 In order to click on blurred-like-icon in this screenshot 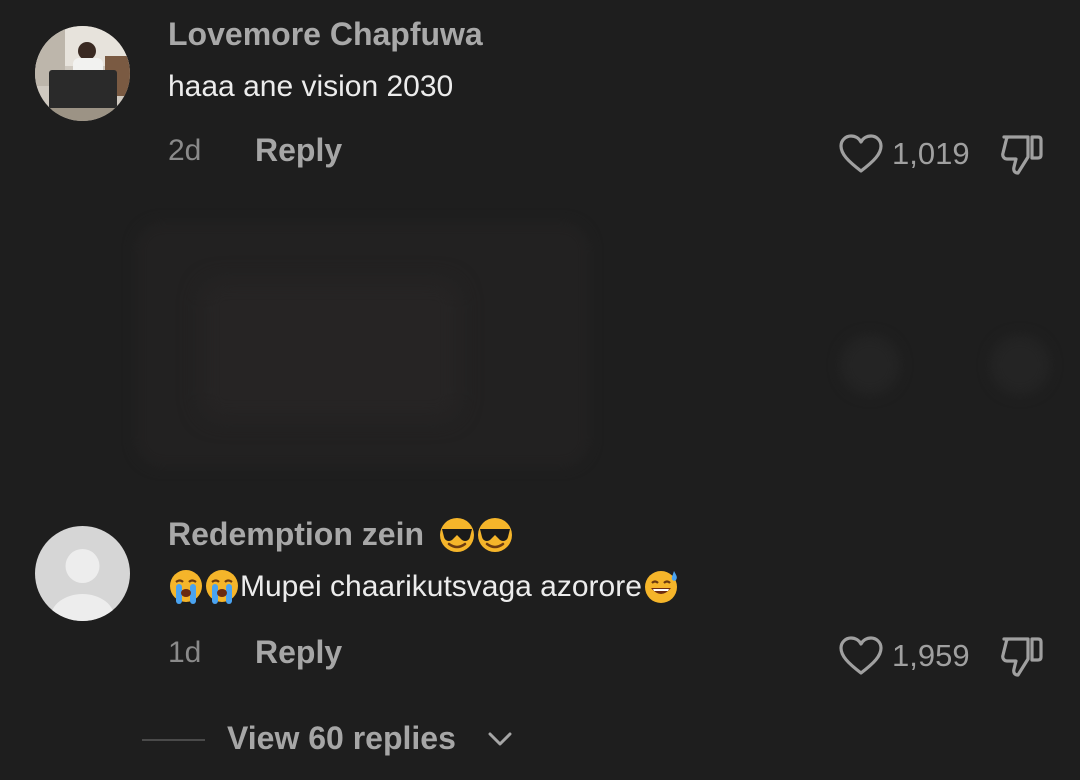, I will do `click(870, 365)`.